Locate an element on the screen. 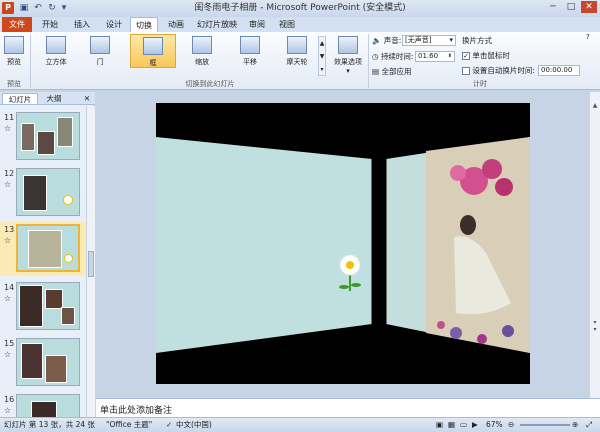 This screenshot has height=432, width=600. tab-slideshow: 幻灯片放映 is located at coordinates (217, 24).